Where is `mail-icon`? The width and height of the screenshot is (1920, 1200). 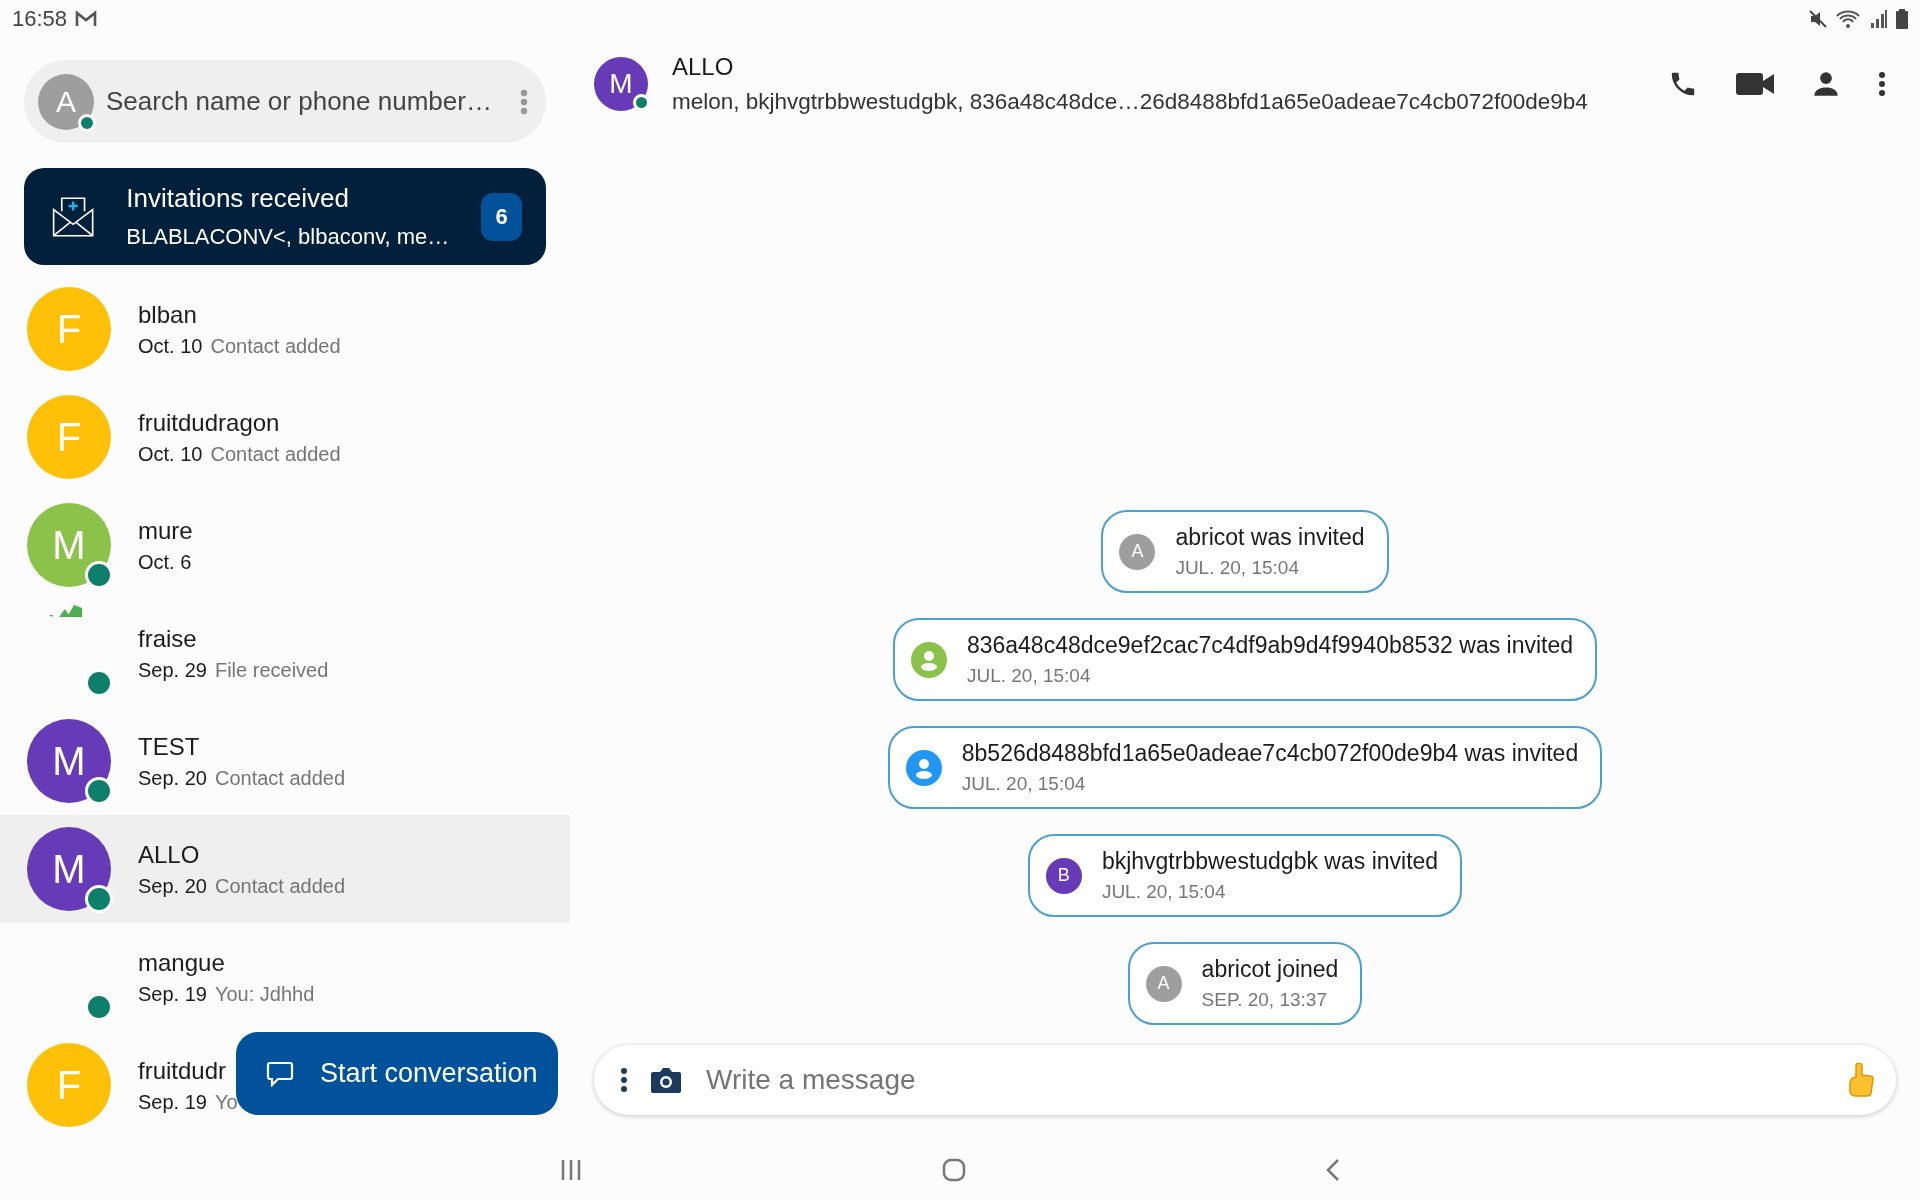 mail-icon is located at coordinates (86, 19).